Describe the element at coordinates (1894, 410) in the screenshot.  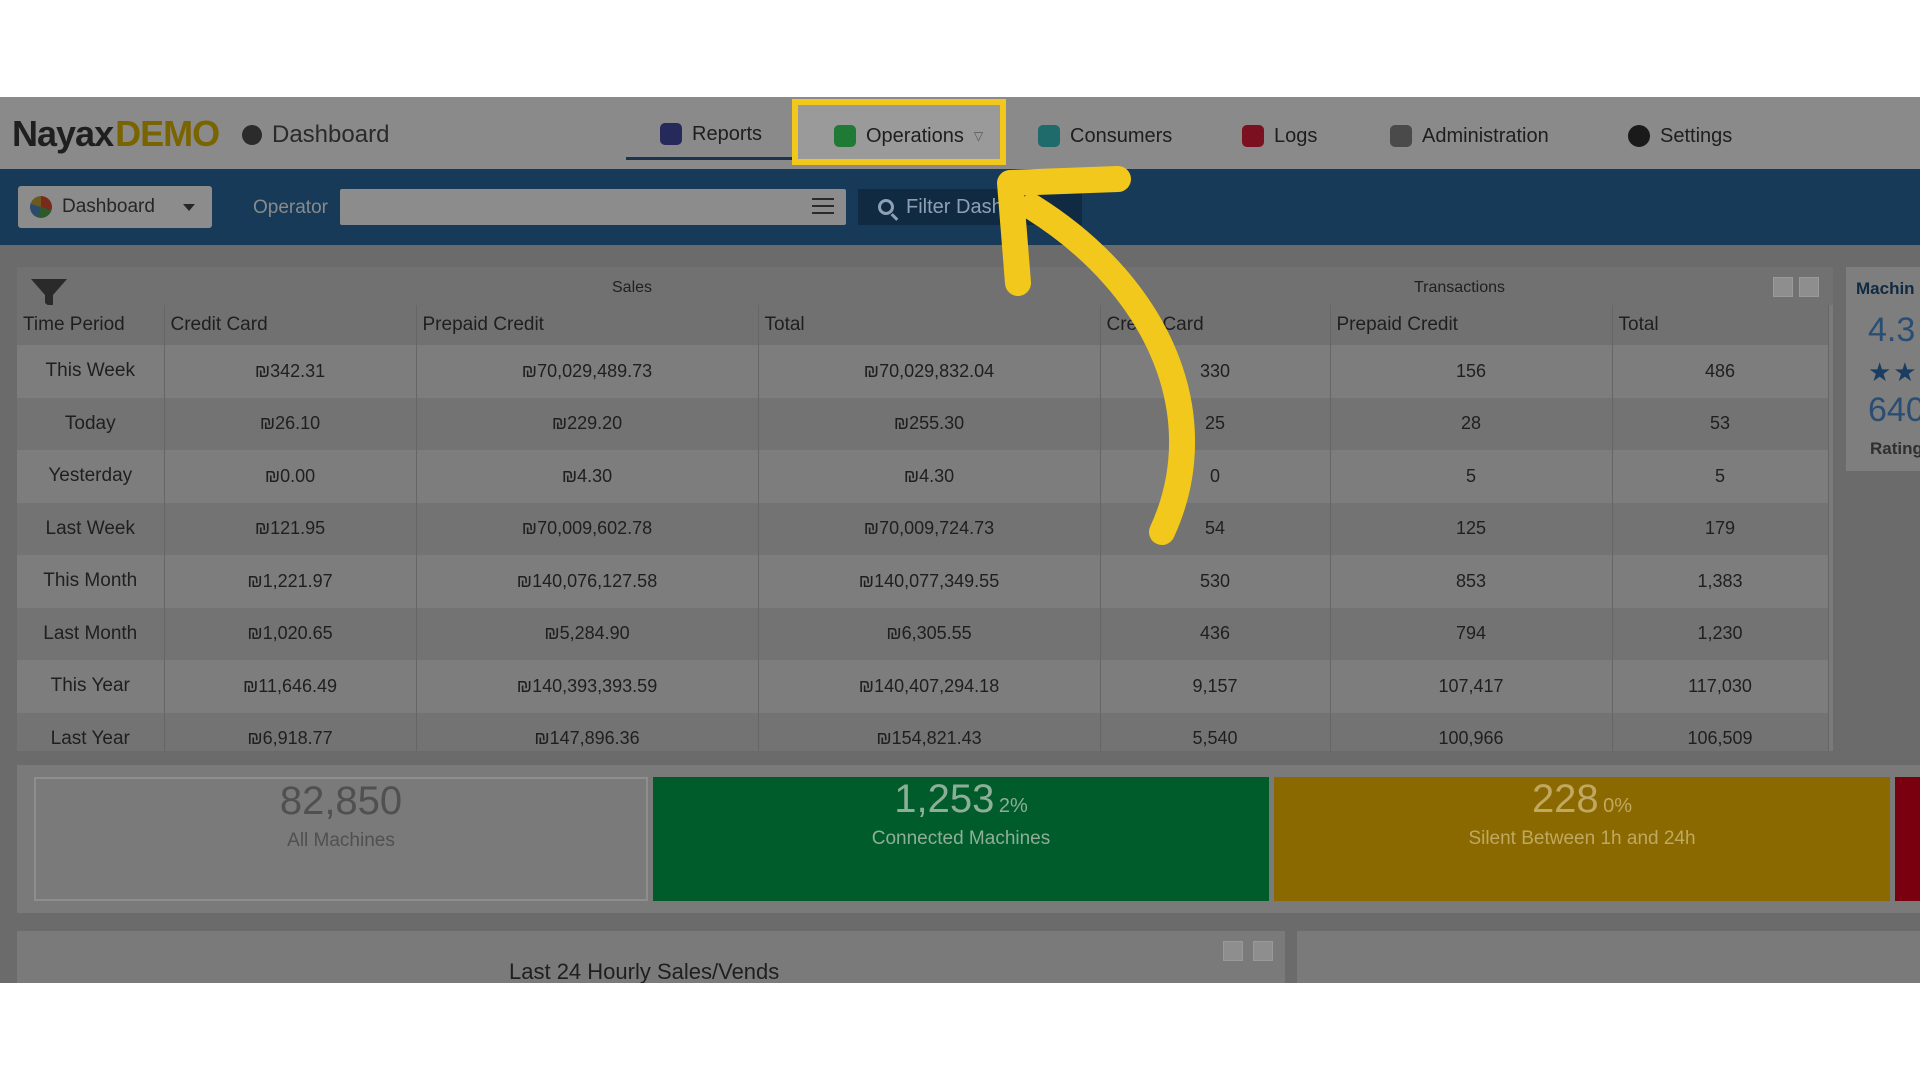
I see `rating-count: 640` at that location.